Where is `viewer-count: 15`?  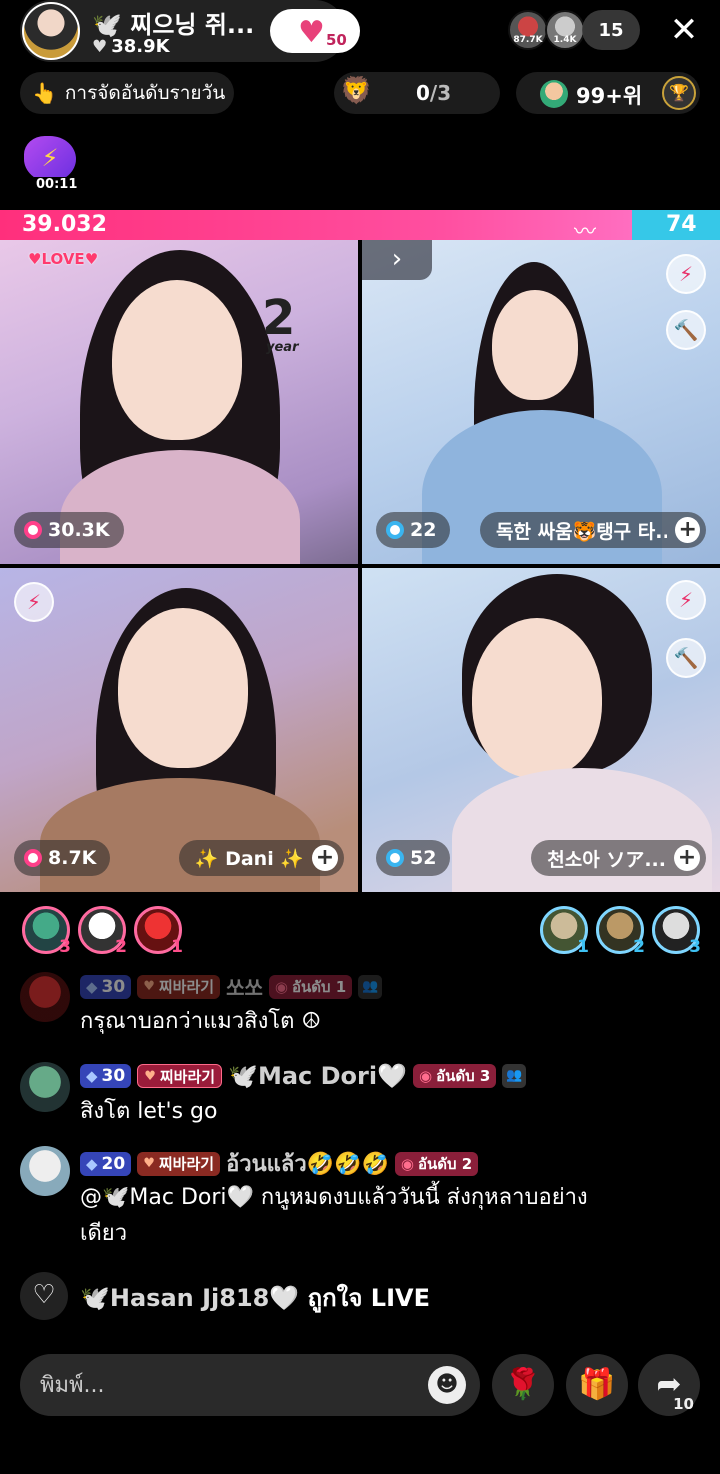 viewer-count: 15 is located at coordinates (611, 30).